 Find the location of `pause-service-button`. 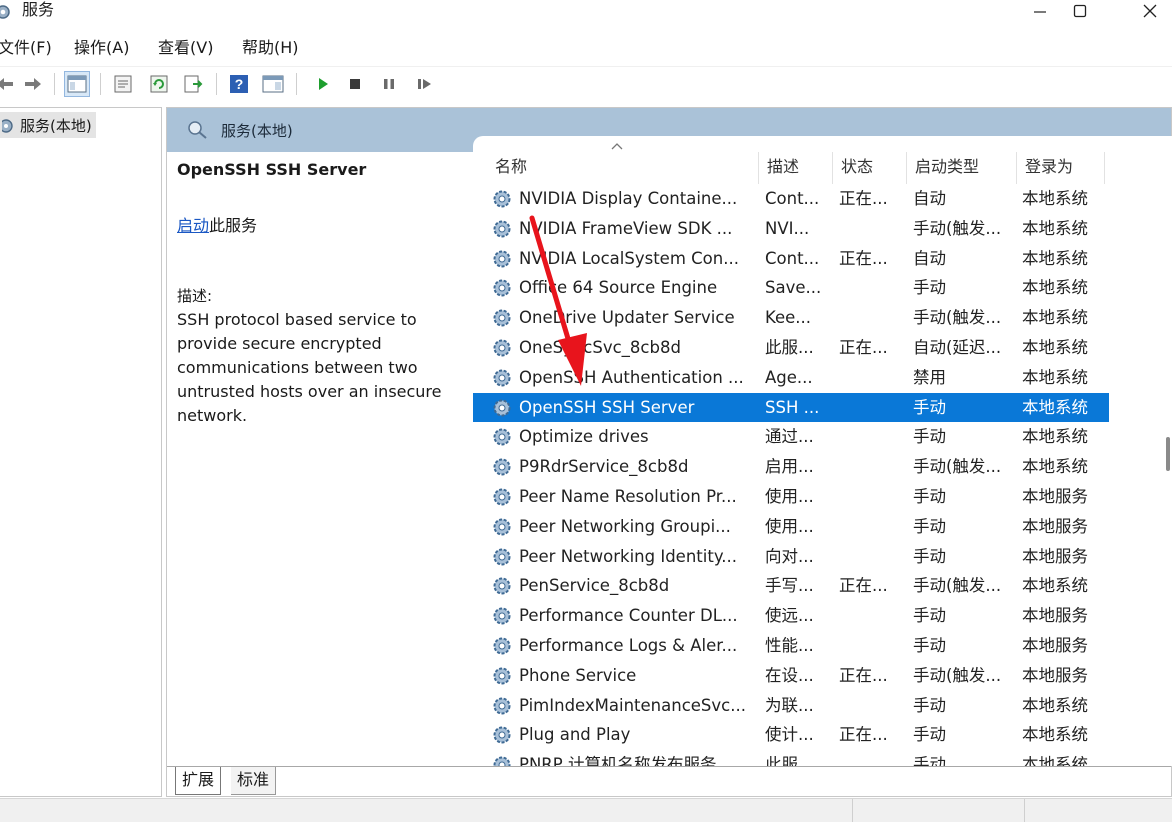

pause-service-button is located at coordinates (389, 84).